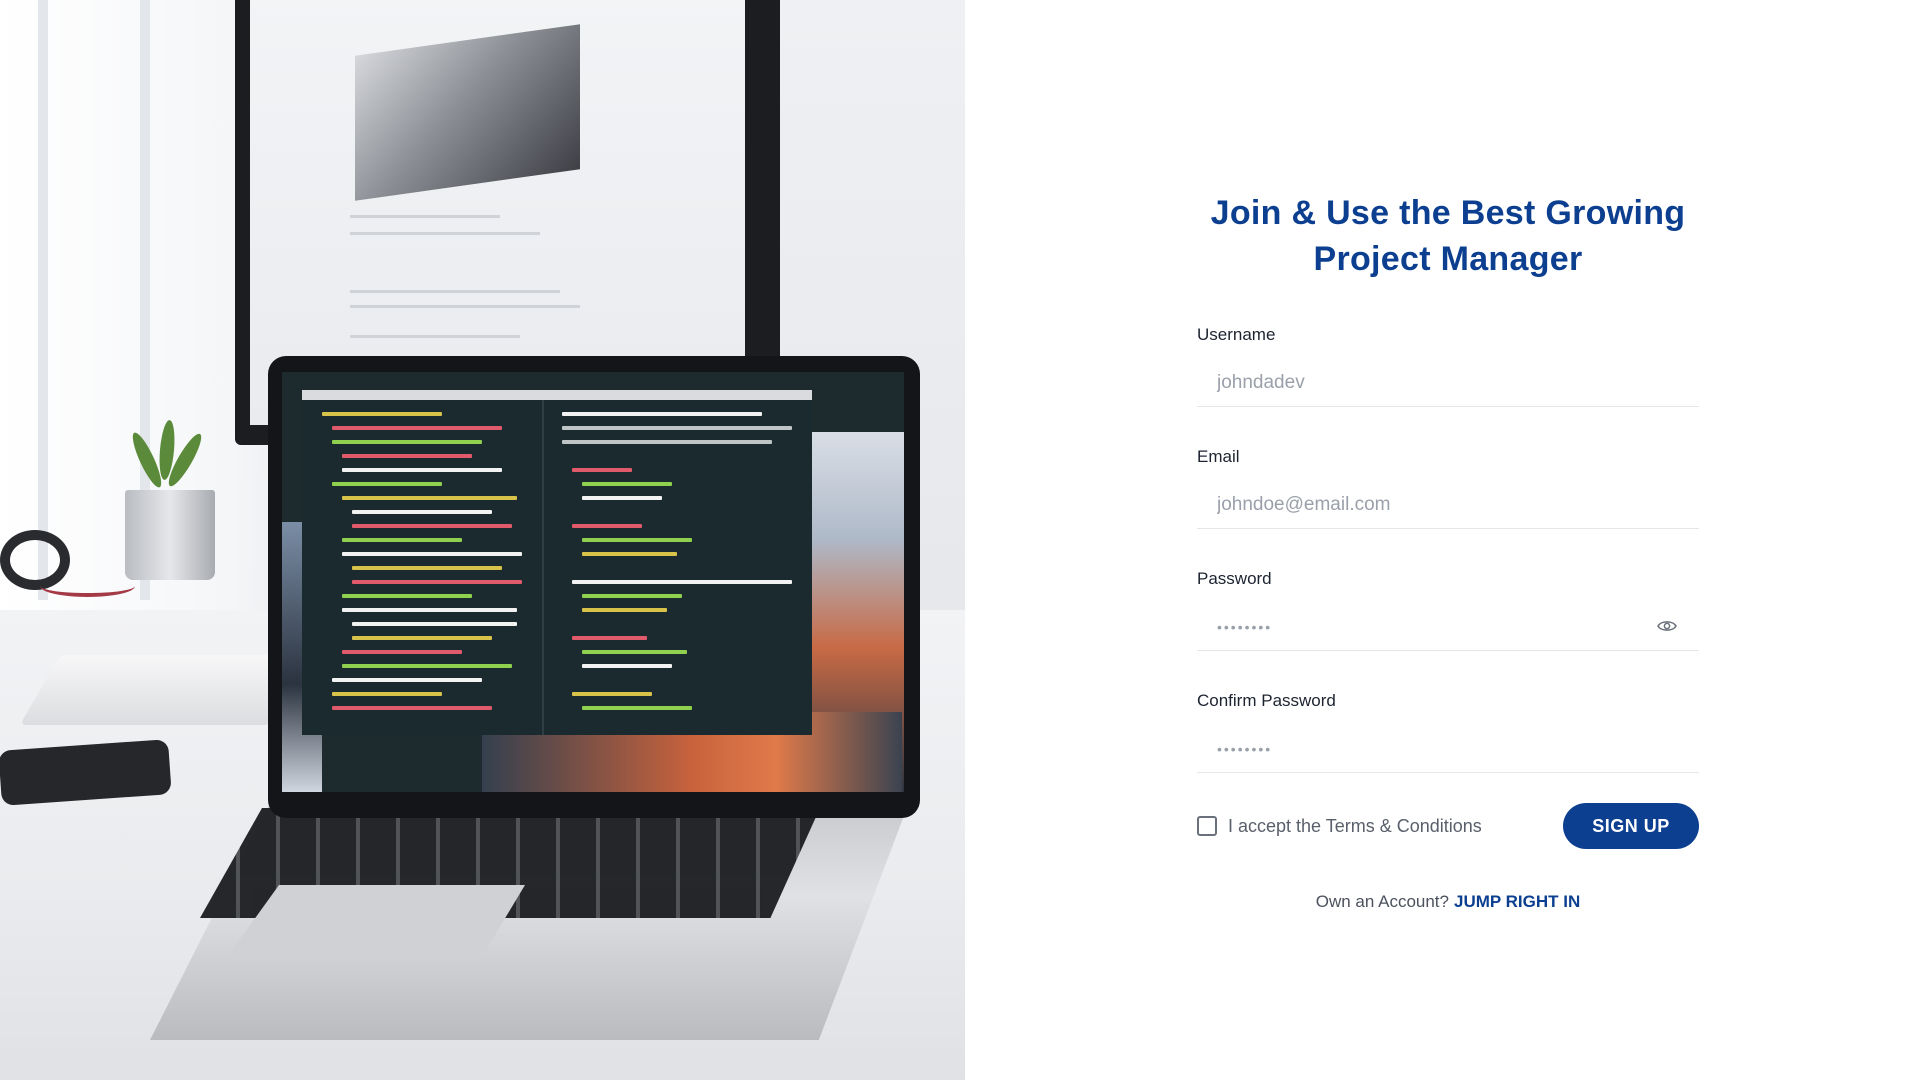  What do you see at coordinates (1382, 901) in the screenshot?
I see `login-prompt-text: Own an Account?` at bounding box center [1382, 901].